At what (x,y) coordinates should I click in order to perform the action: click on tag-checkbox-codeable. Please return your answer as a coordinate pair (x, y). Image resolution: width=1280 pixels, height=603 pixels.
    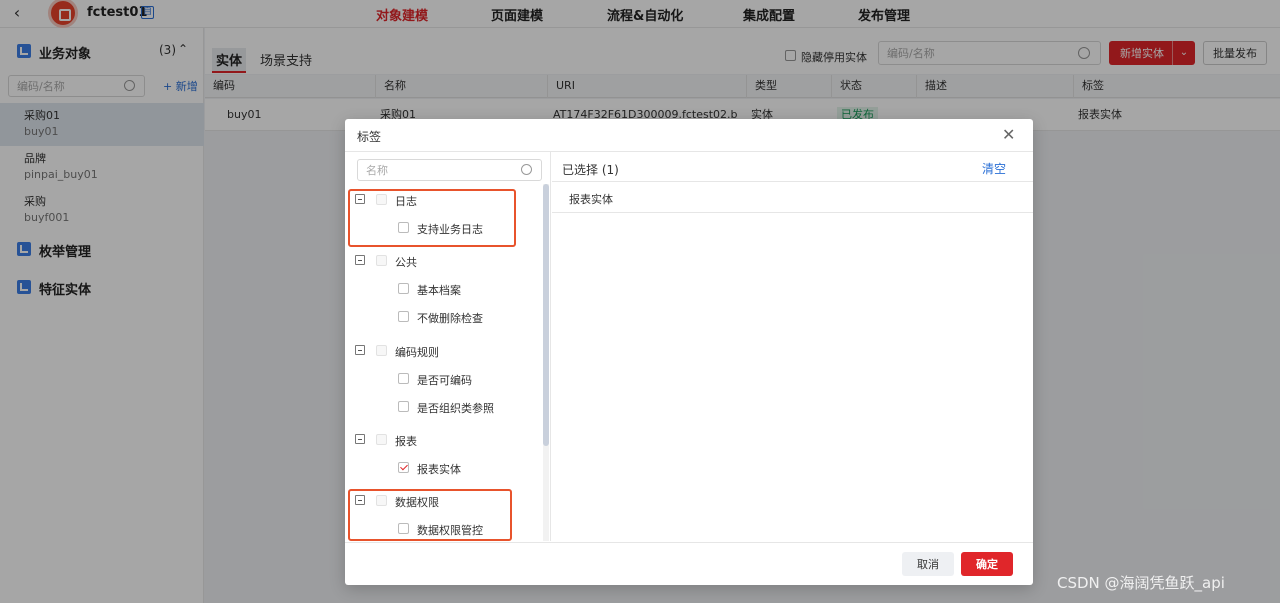
    Looking at the image, I should click on (403, 378).